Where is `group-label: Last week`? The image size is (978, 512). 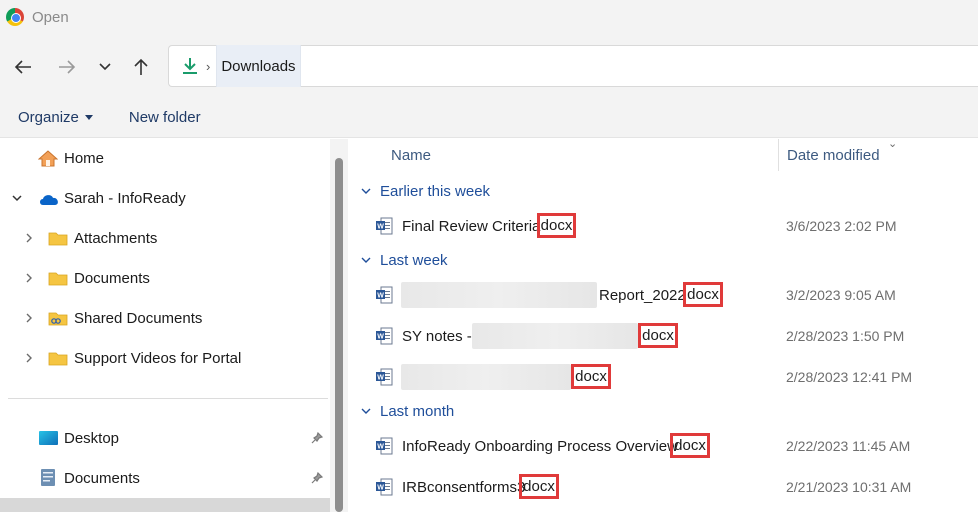 group-label: Last week is located at coordinates (414, 260).